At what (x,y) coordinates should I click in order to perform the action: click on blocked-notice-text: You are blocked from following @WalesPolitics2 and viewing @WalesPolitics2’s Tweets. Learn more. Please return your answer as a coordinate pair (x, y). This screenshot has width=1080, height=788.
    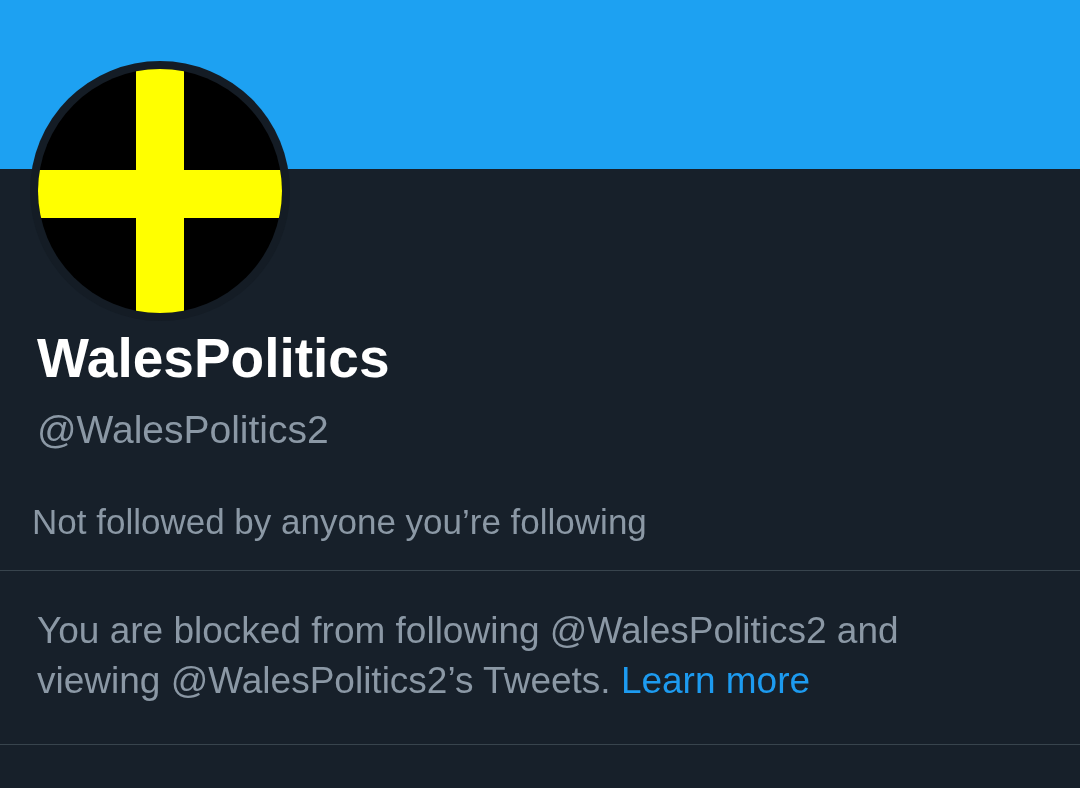
    Looking at the image, I should click on (468, 656).